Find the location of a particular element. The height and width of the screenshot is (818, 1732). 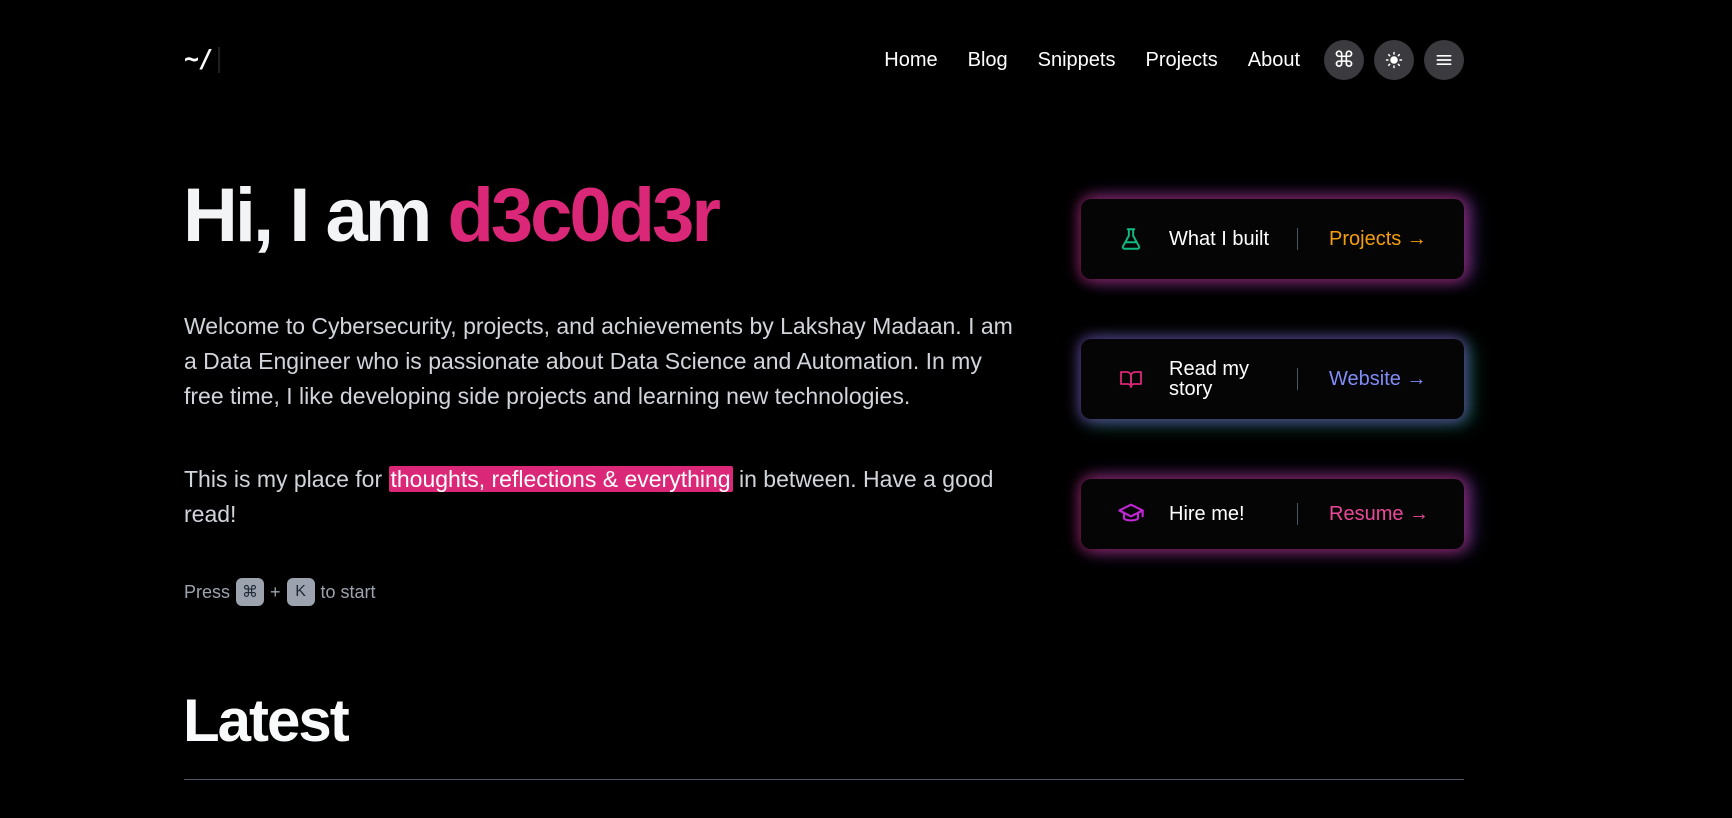

cursor-blink is located at coordinates (219, 60).